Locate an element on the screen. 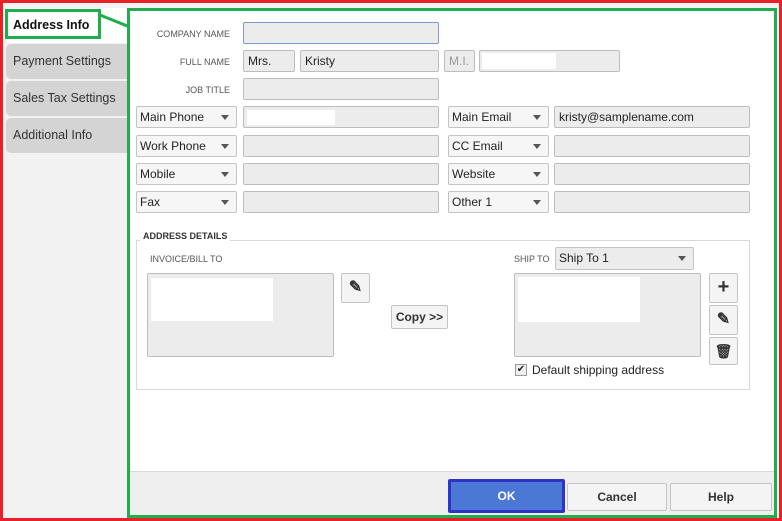  ship-to-label: SHIP TO is located at coordinates (532, 259).